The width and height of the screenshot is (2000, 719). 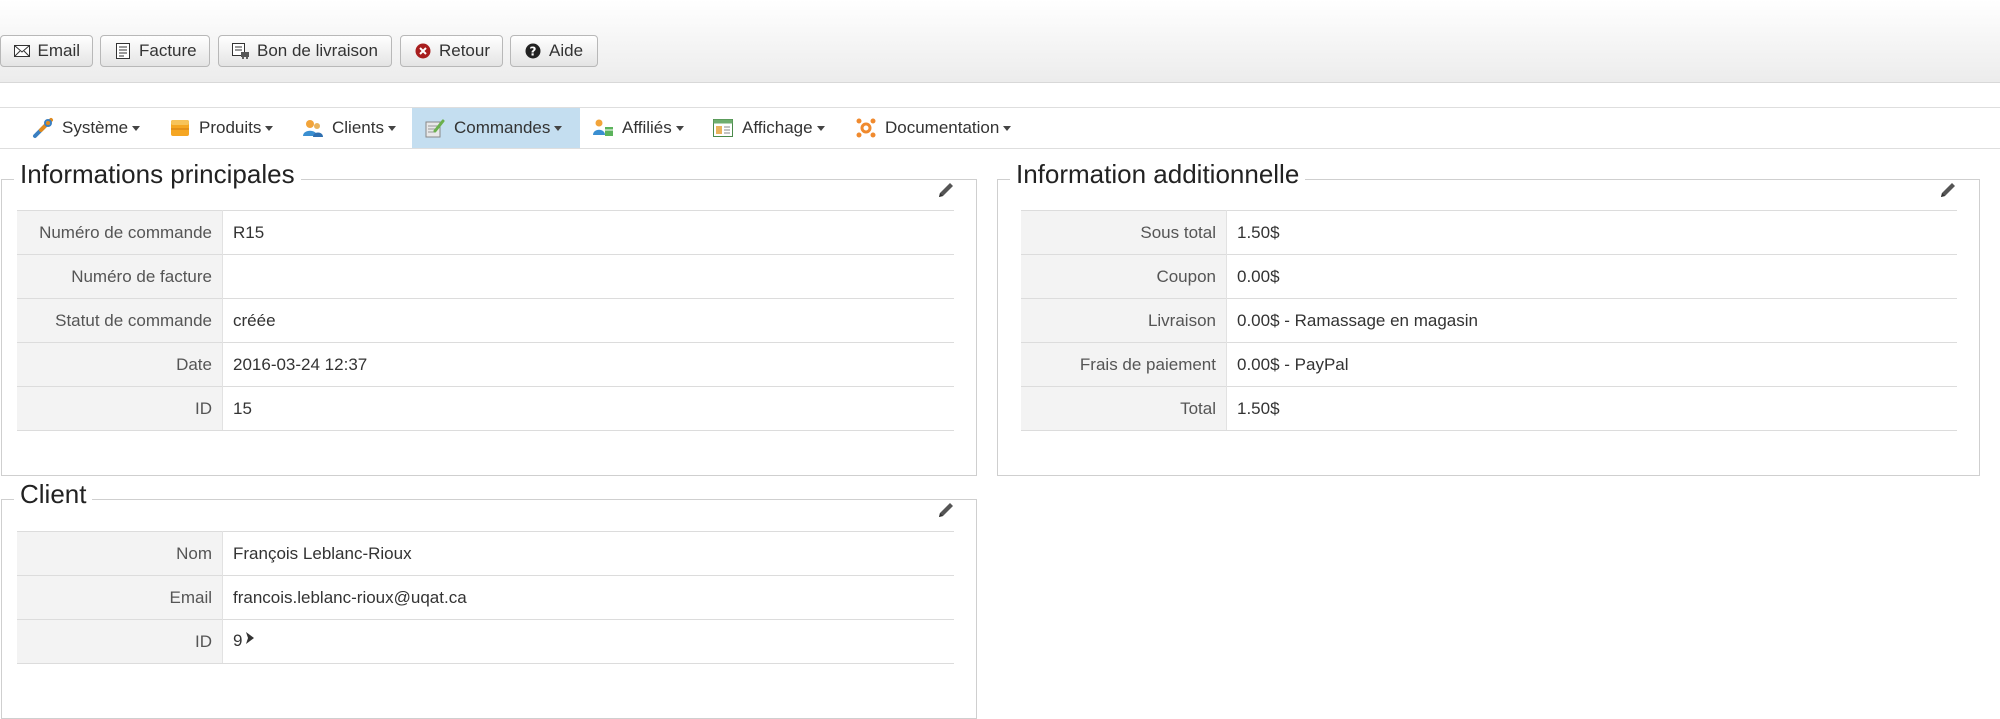 What do you see at coordinates (241, 51) in the screenshot?
I see `delivery-note-icon` at bounding box center [241, 51].